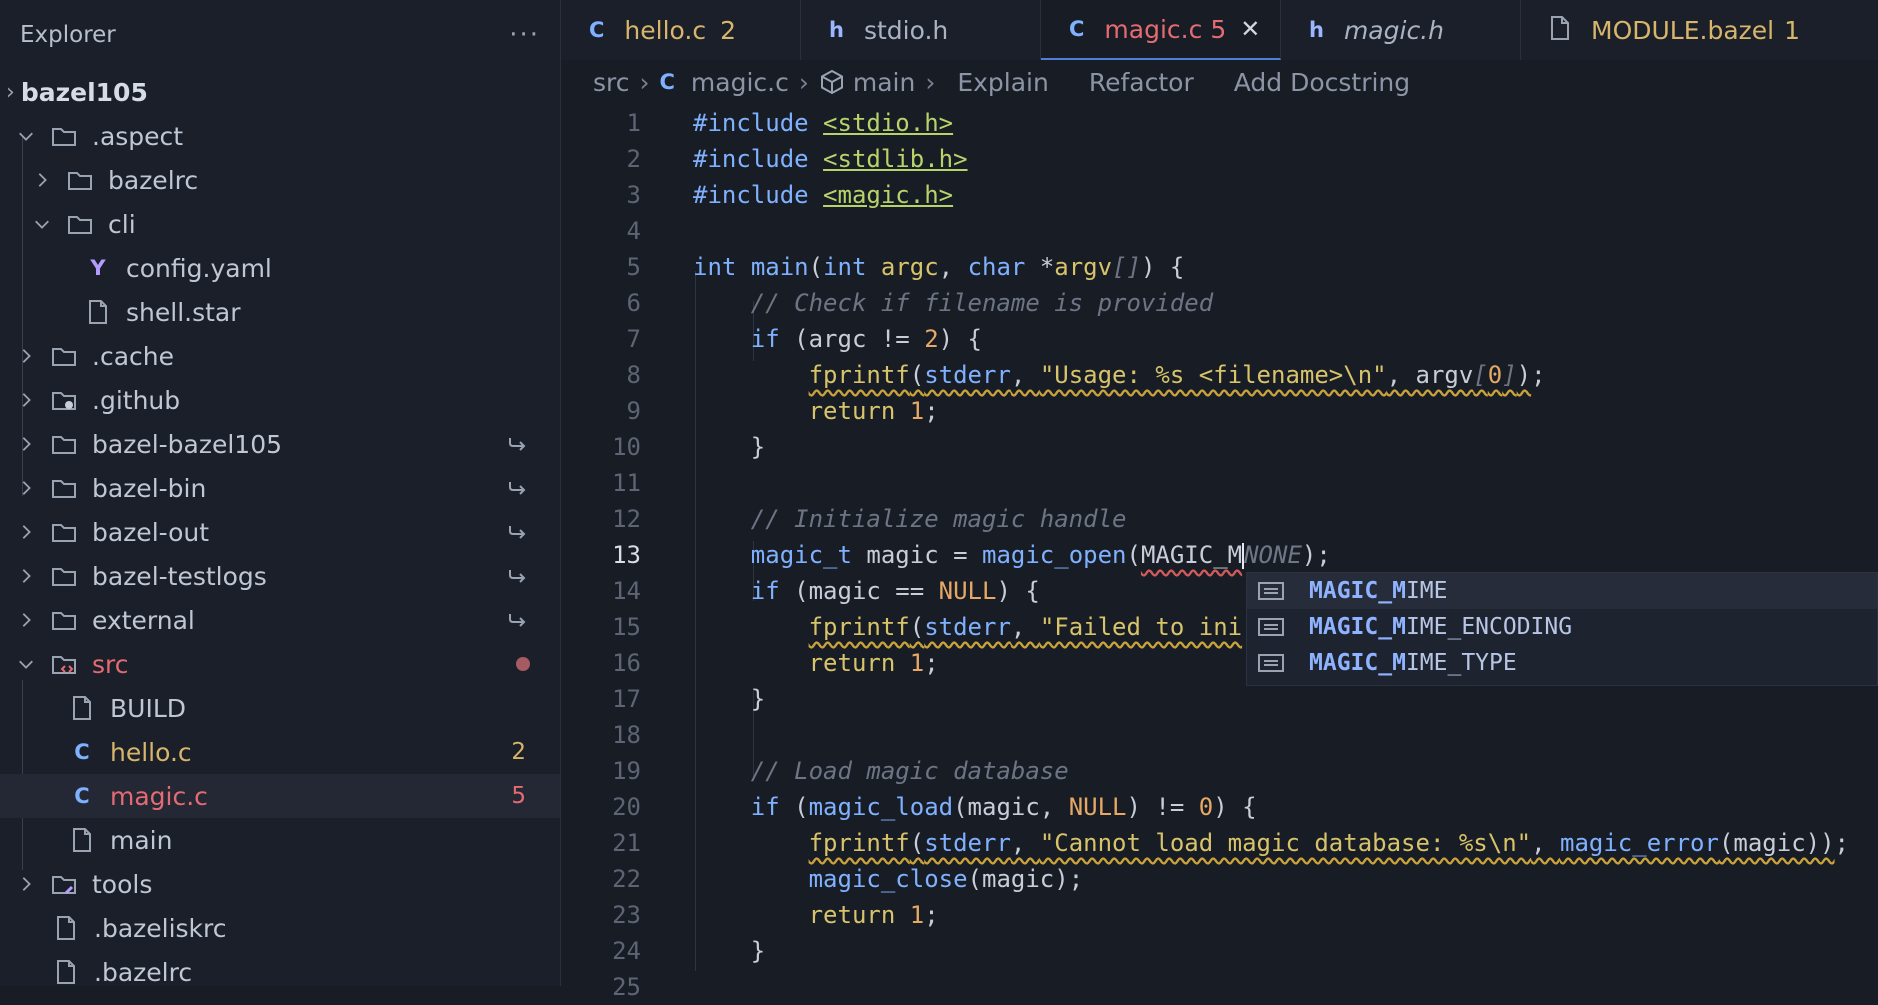 The height and width of the screenshot is (1005, 1878). I want to click on code-text: magic_t magic = magic_open(MAGIC_MNONE);, so click(1040, 555).